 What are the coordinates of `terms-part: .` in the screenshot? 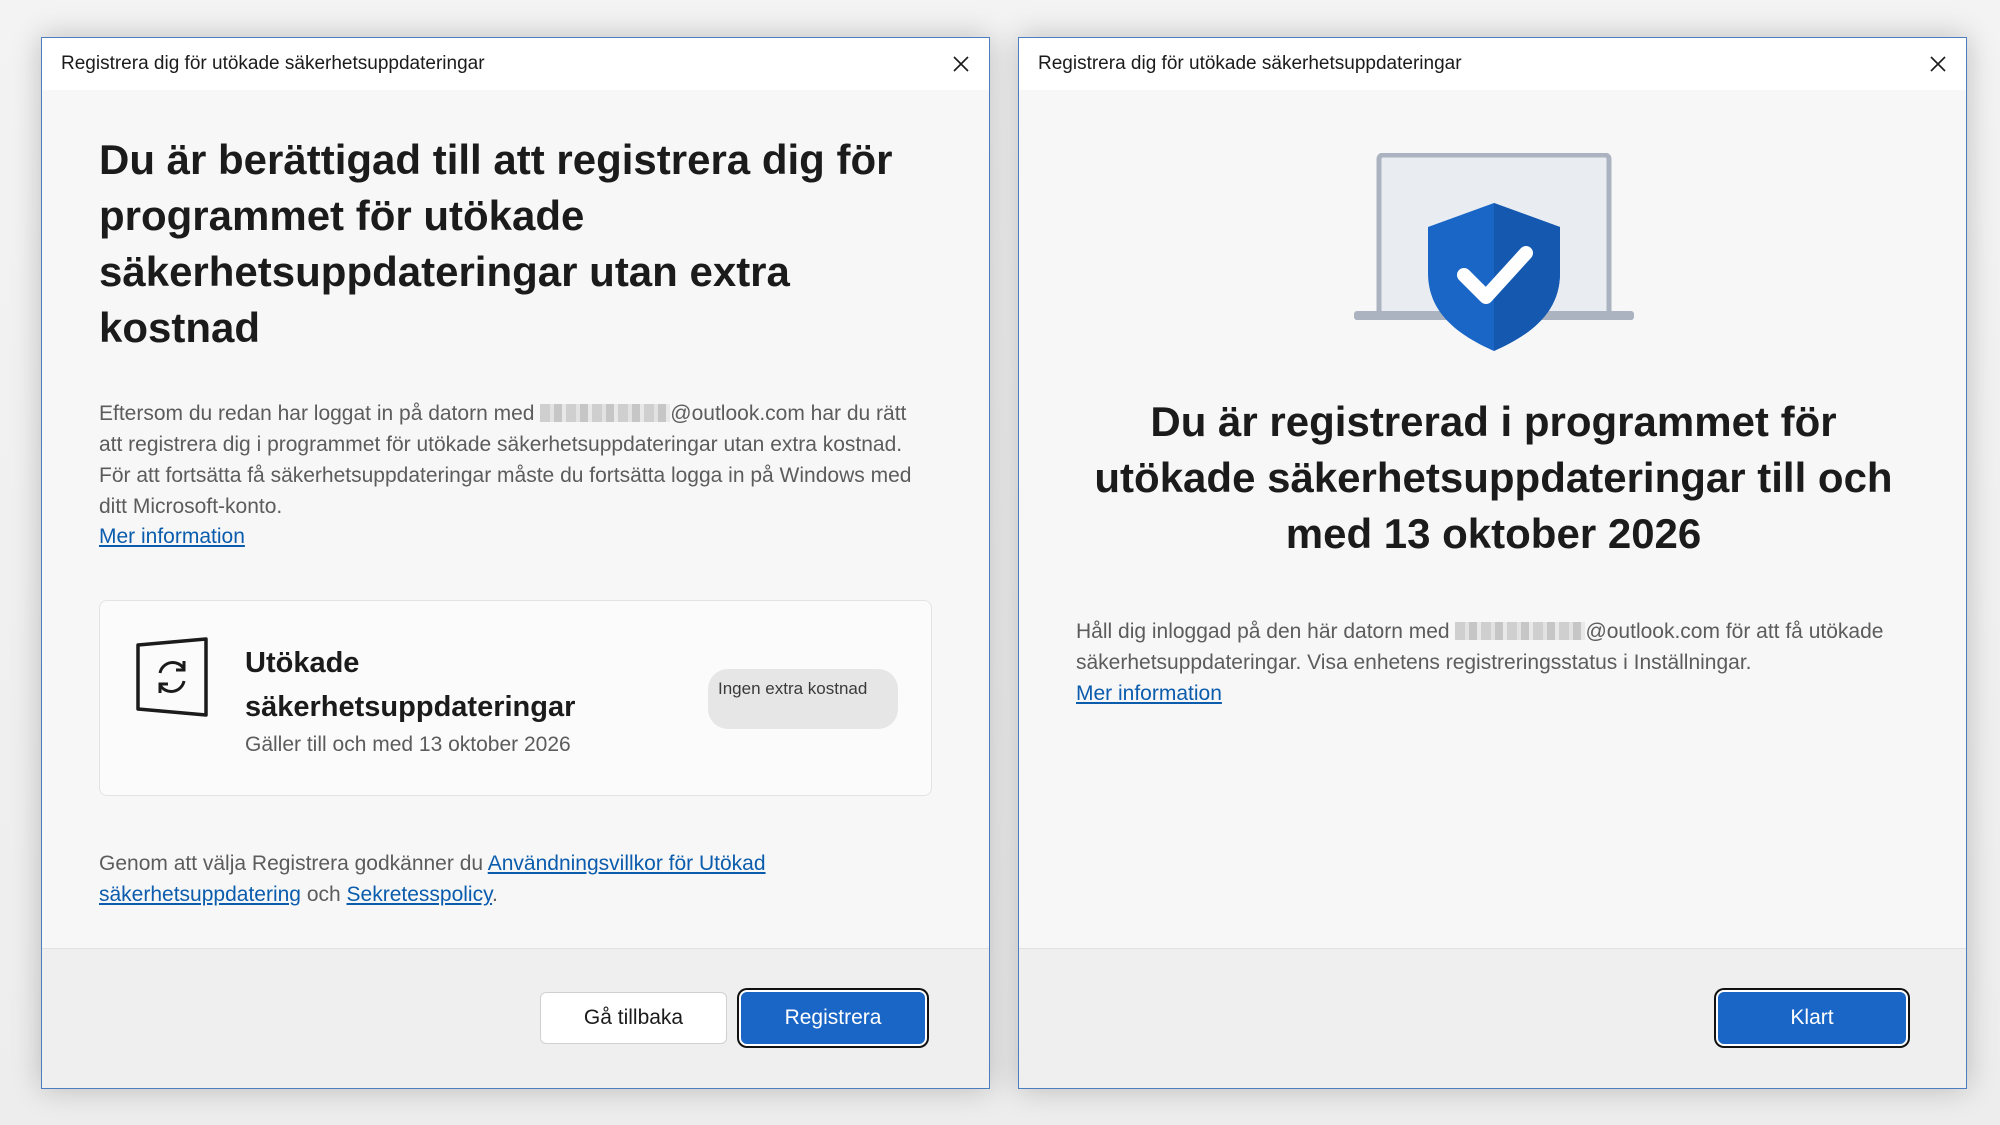 It's located at (495, 894).